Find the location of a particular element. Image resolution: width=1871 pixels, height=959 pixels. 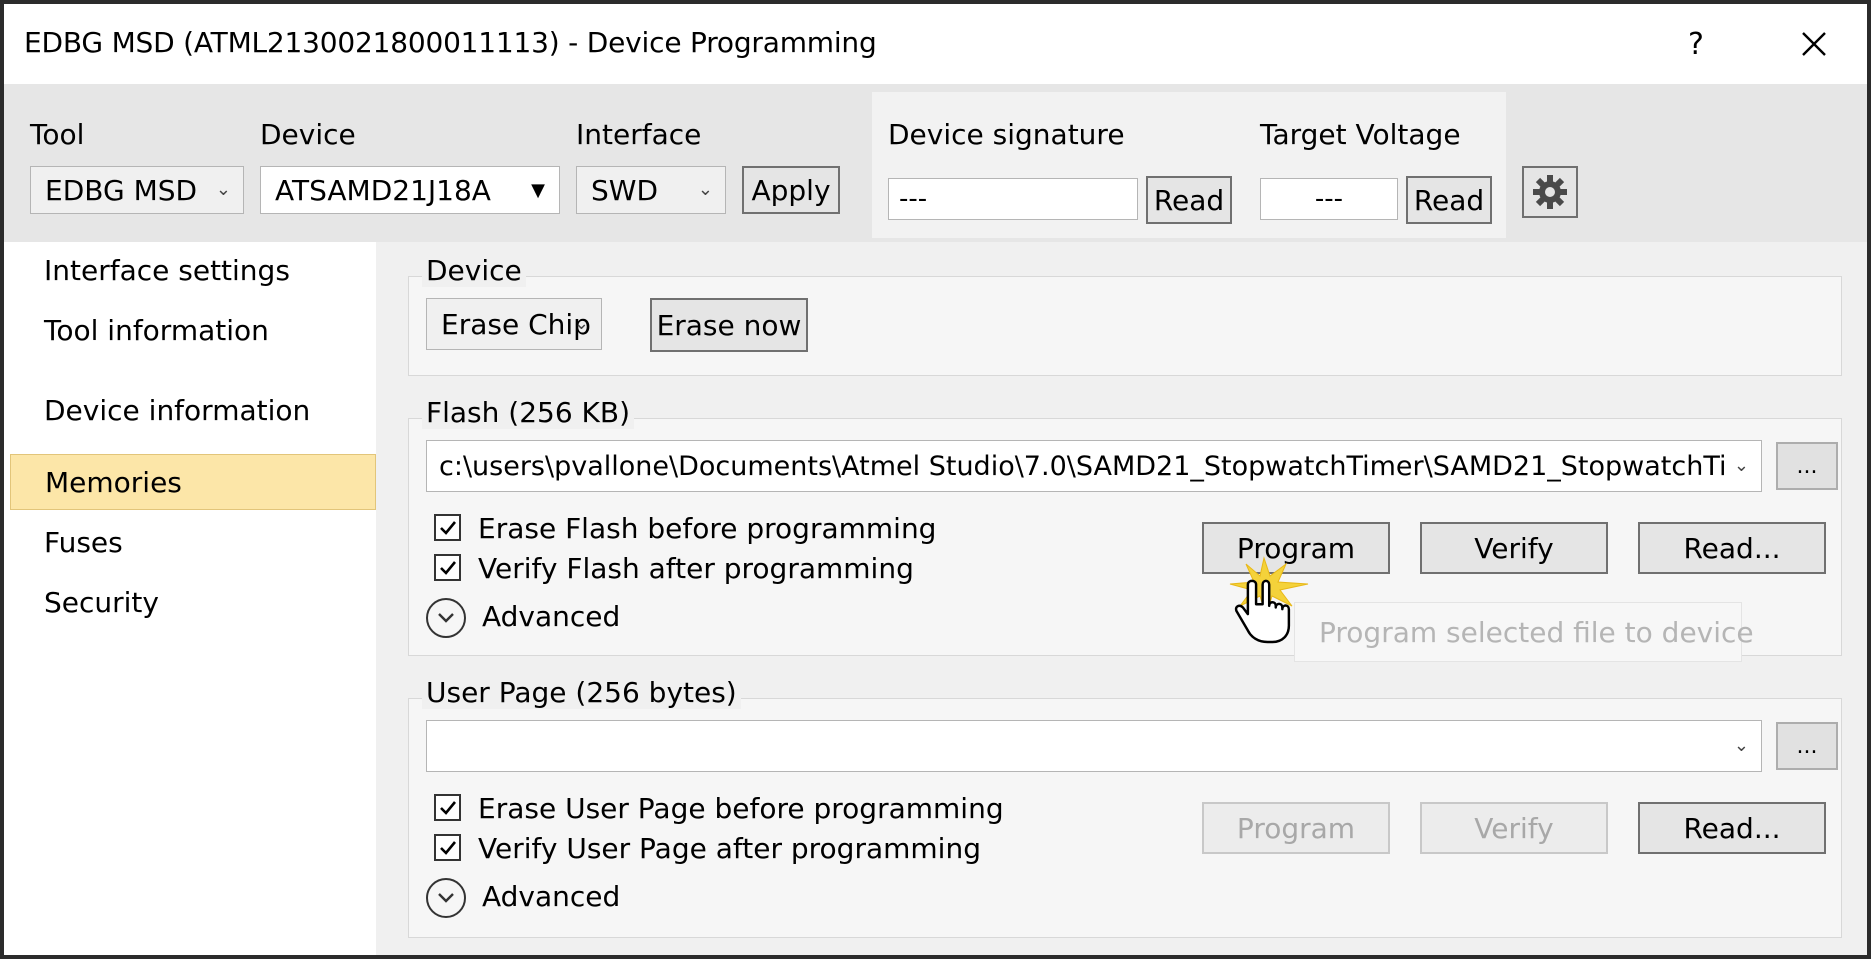

sidebar-item-memories: Memories is located at coordinates (193, 482).